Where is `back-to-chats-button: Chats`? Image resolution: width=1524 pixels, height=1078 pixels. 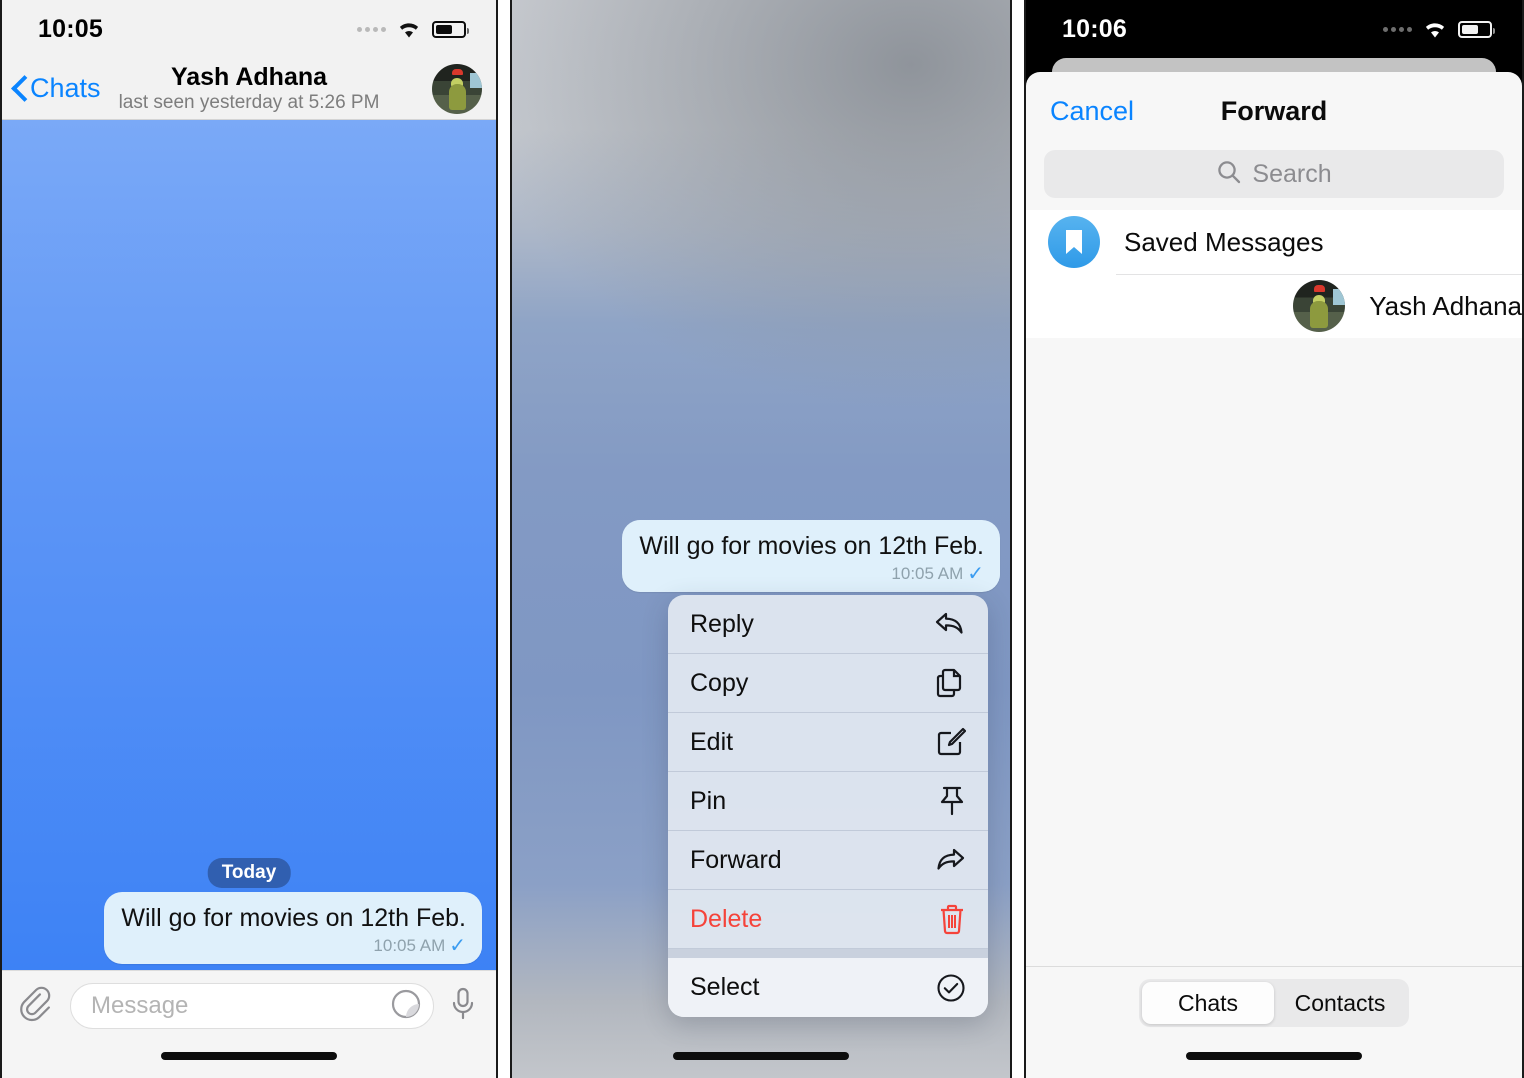 back-to-chats-button: Chats is located at coordinates (56, 88).